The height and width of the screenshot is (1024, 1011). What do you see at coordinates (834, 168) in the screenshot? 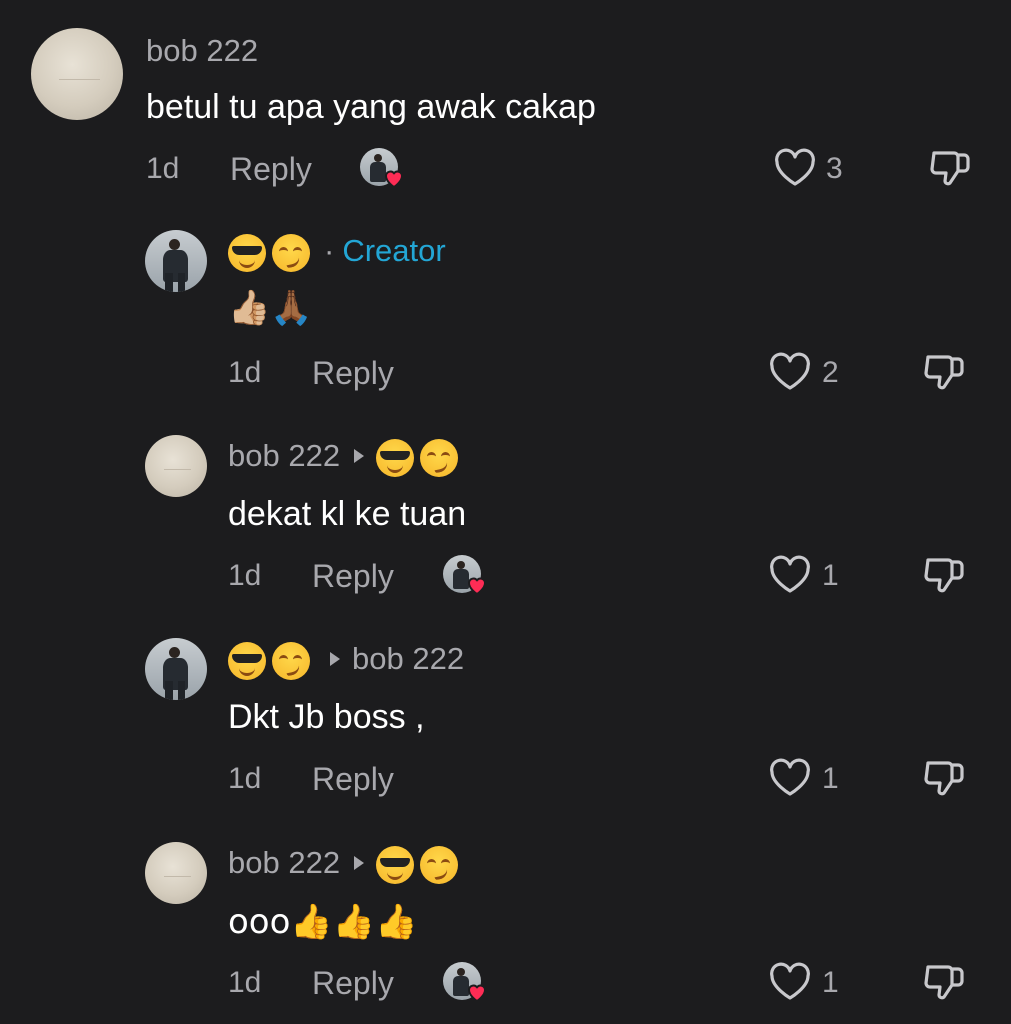
I see `like-count: 3` at bounding box center [834, 168].